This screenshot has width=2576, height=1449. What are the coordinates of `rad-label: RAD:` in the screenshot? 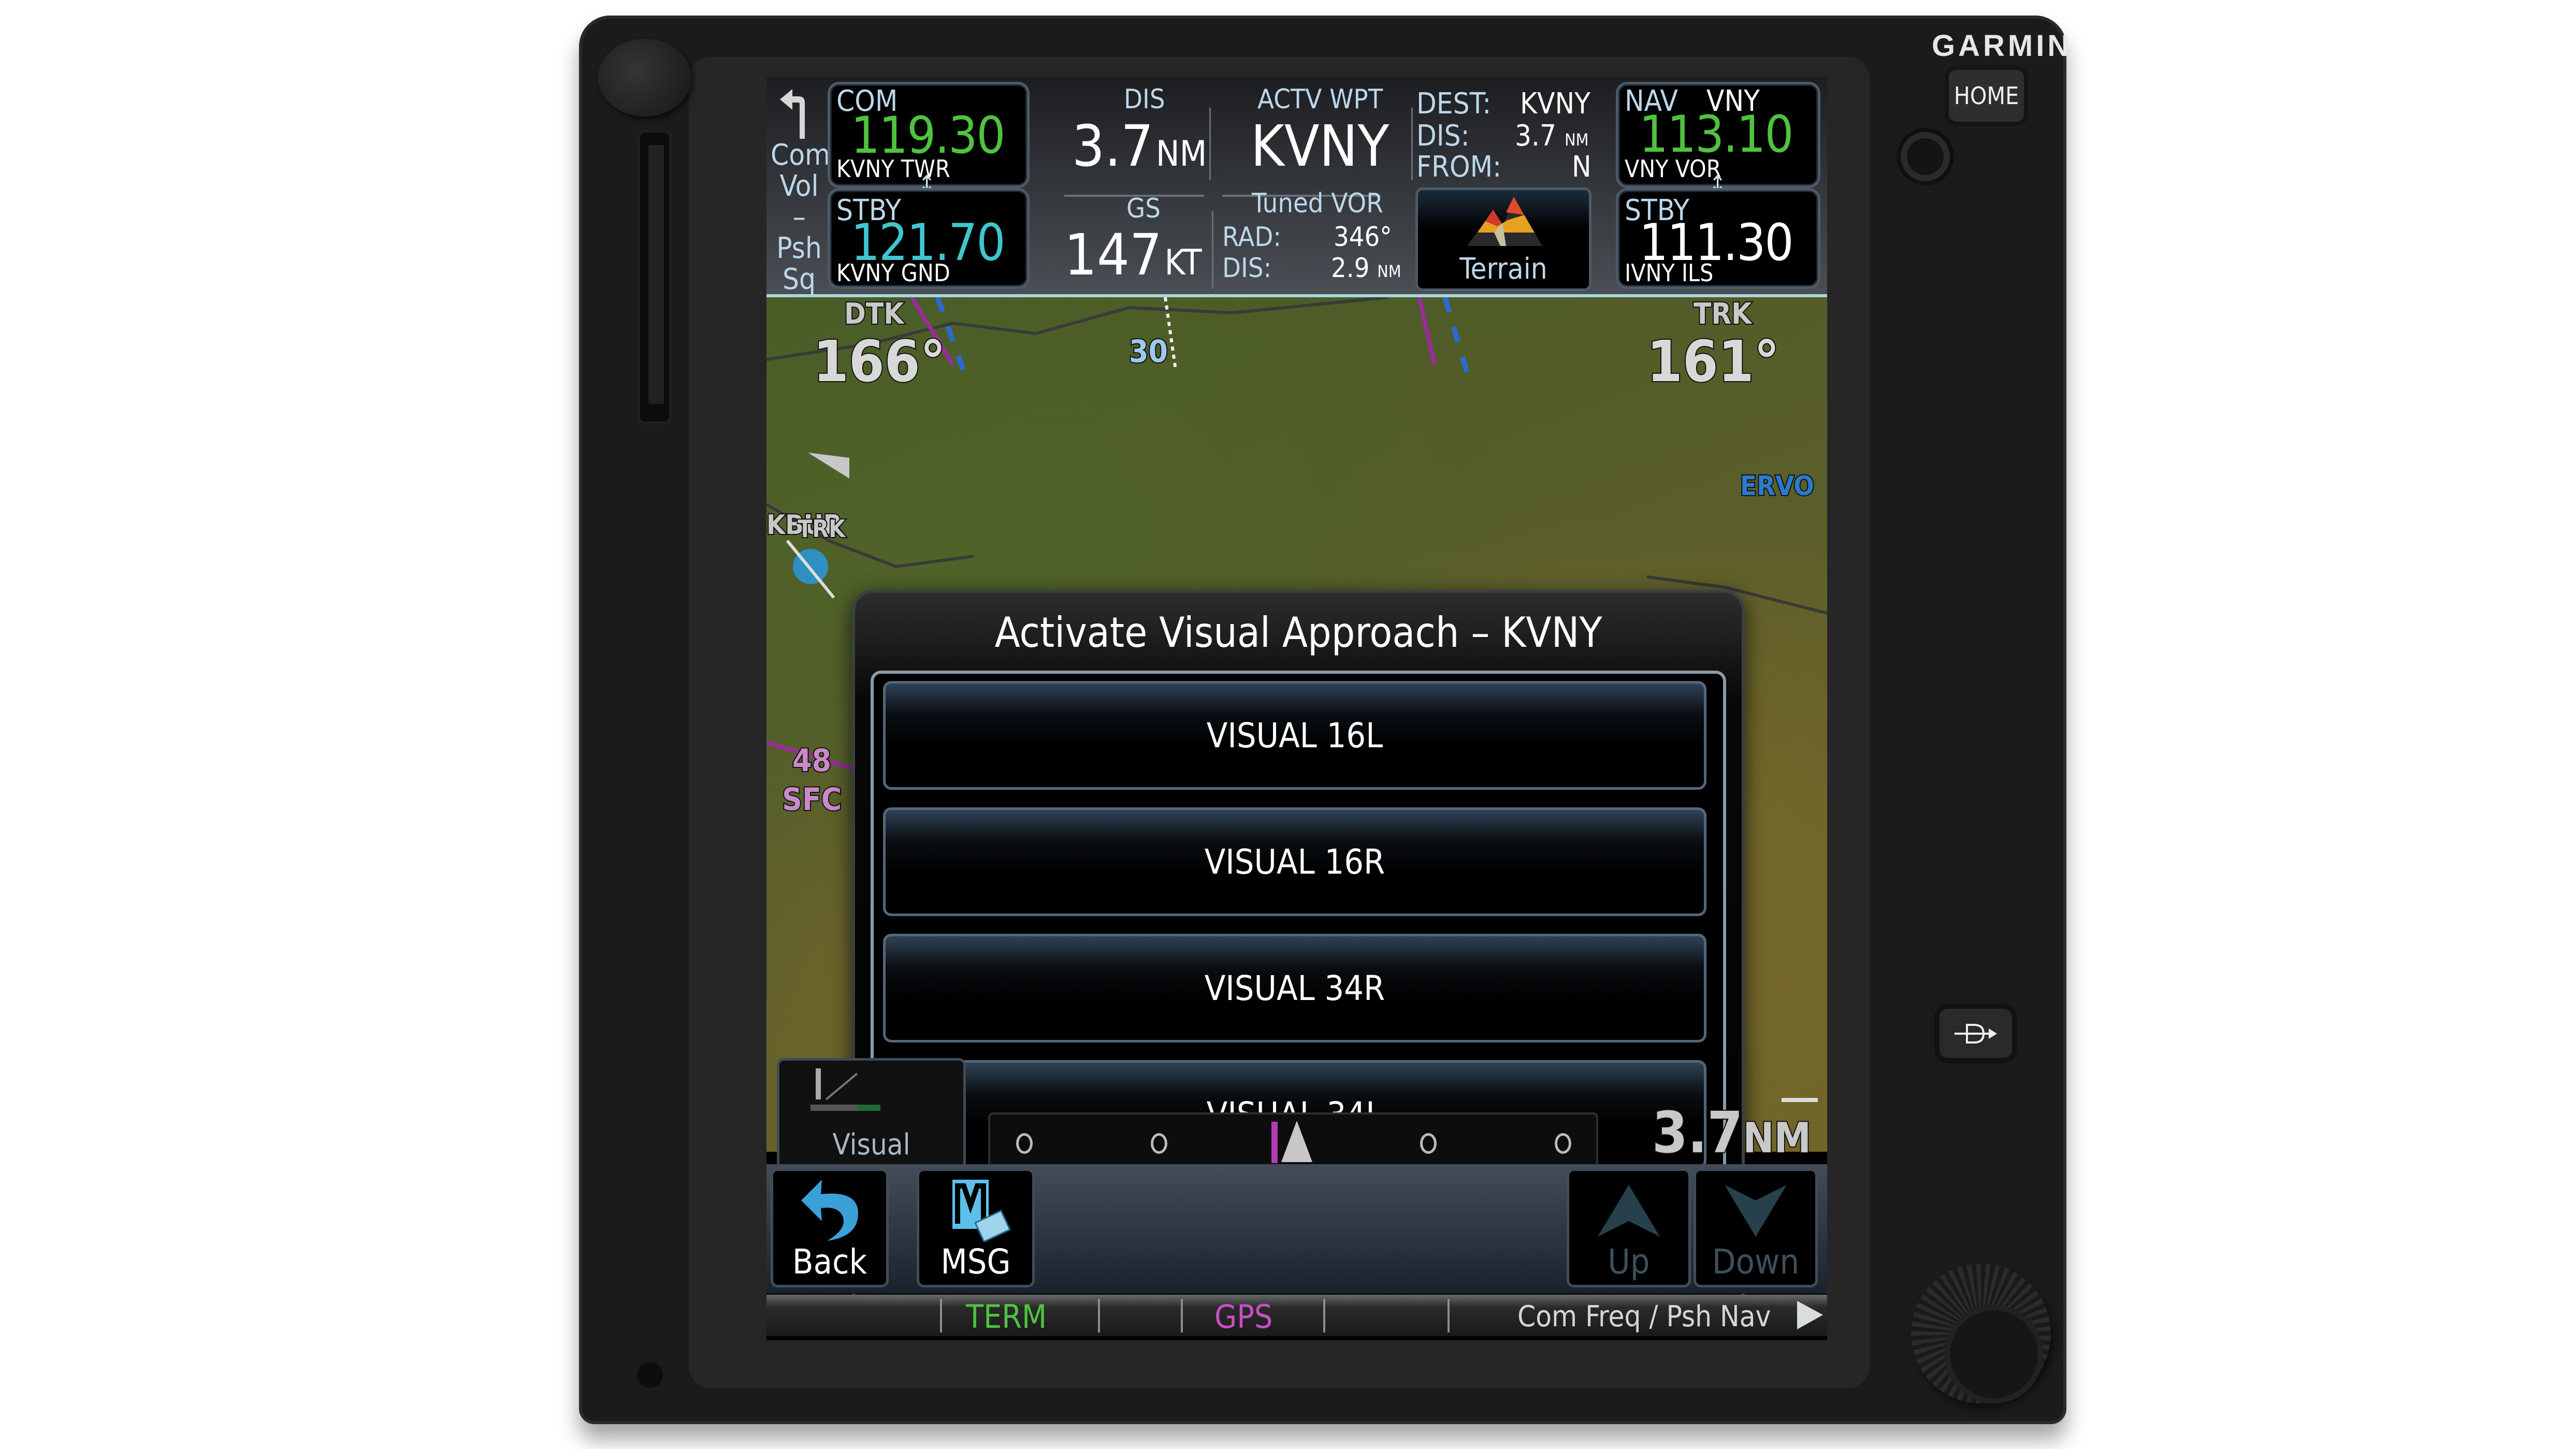 It's located at (1252, 237).